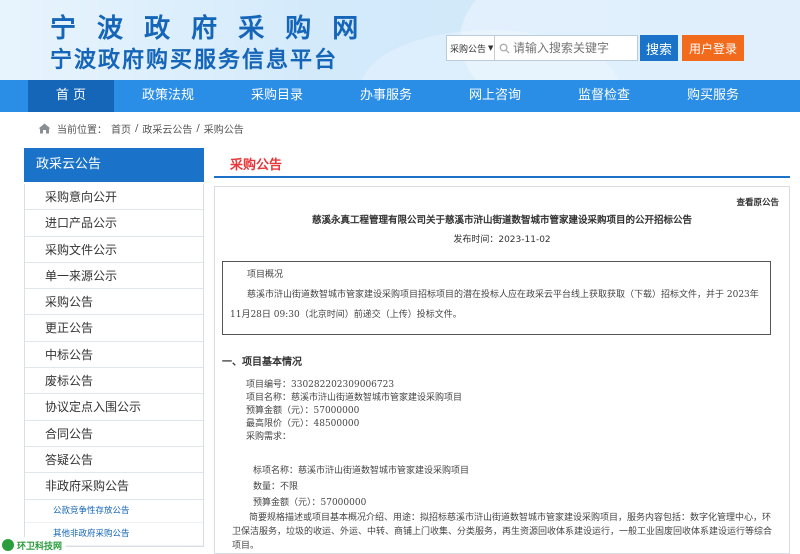 The image size is (800, 554). What do you see at coordinates (468, 49) in the screenshot?
I see `search-scope-label: 采购公告` at bounding box center [468, 49].